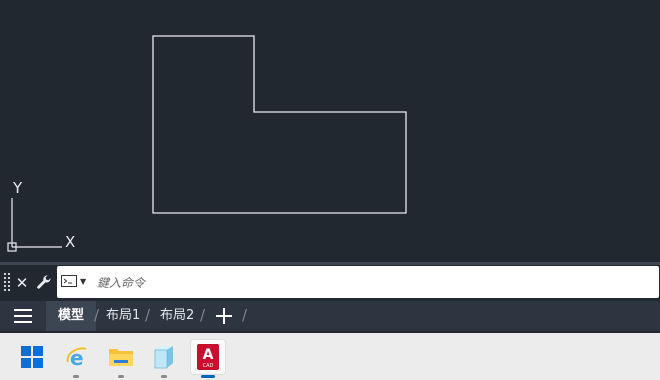 The width and height of the screenshot is (660, 380). I want to click on ucs-y-label: Y, so click(17, 188).